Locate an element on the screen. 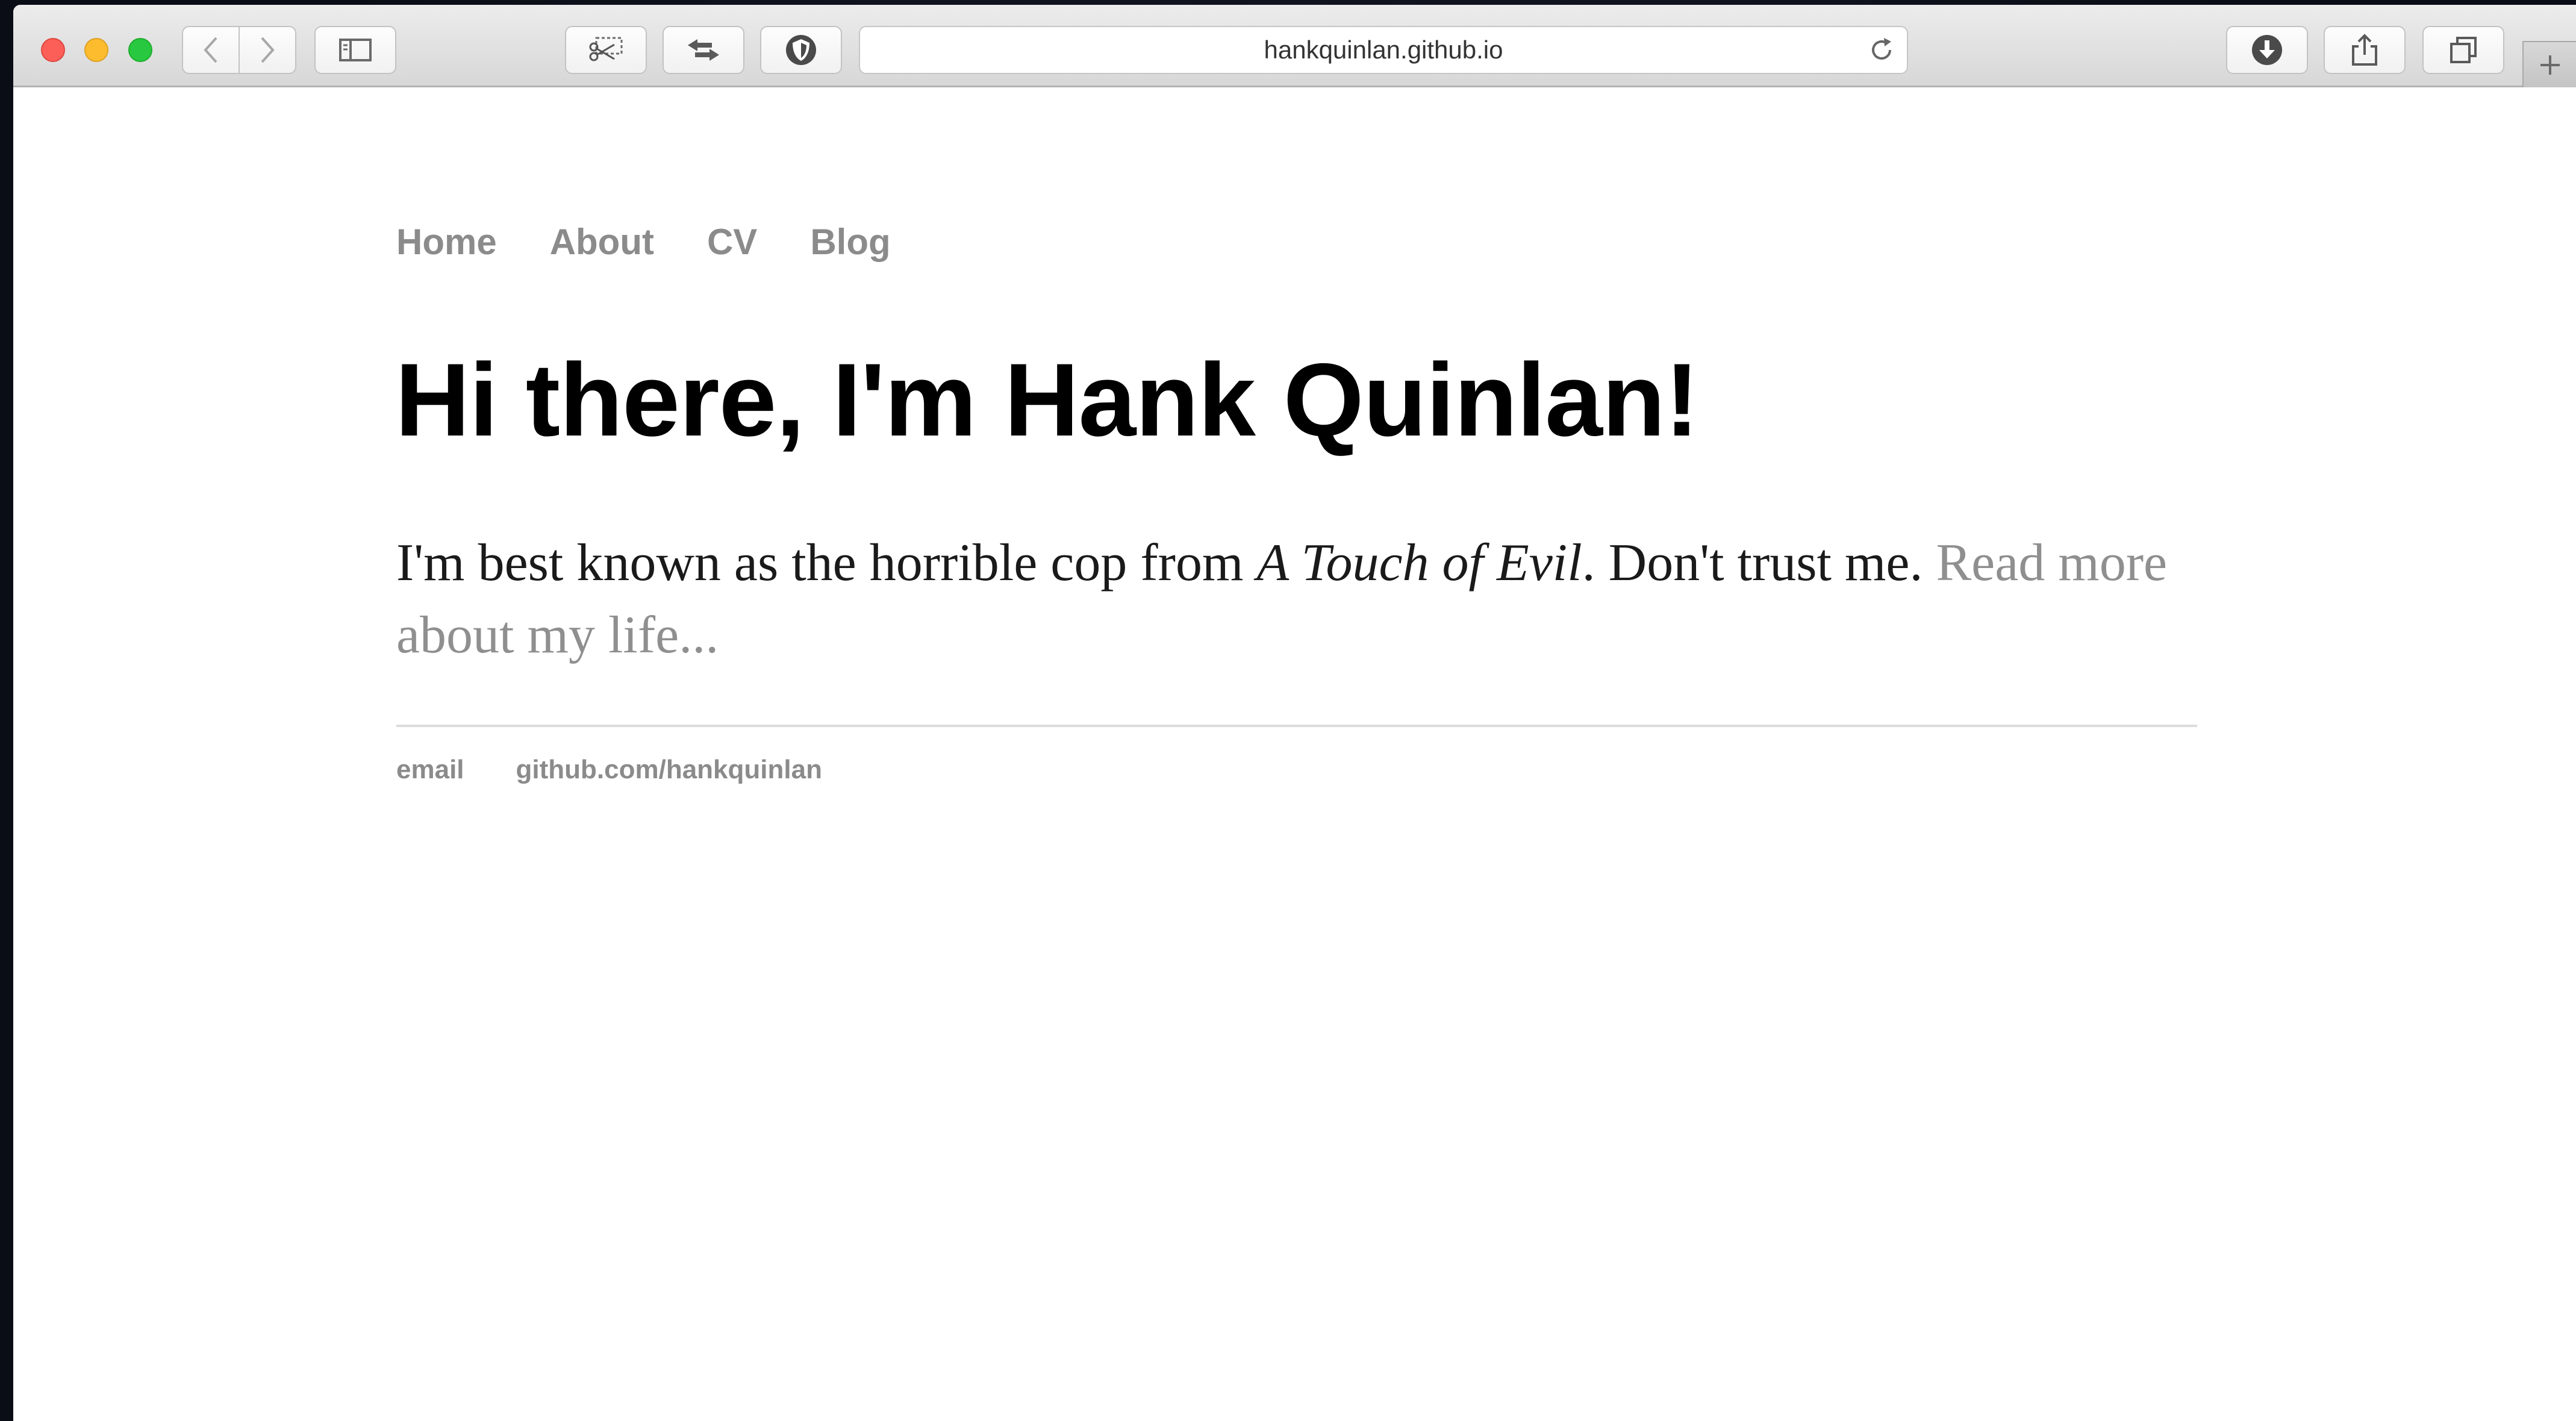  minimize-window-button is located at coordinates (96, 50).